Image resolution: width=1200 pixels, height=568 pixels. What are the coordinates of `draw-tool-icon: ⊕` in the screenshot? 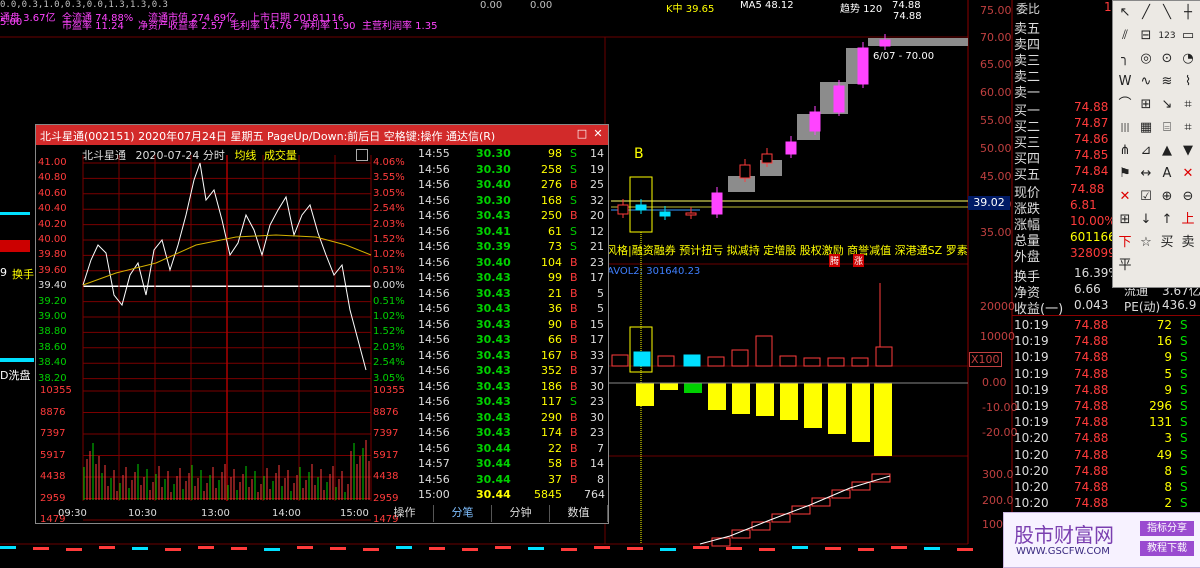 It's located at (1167, 197).